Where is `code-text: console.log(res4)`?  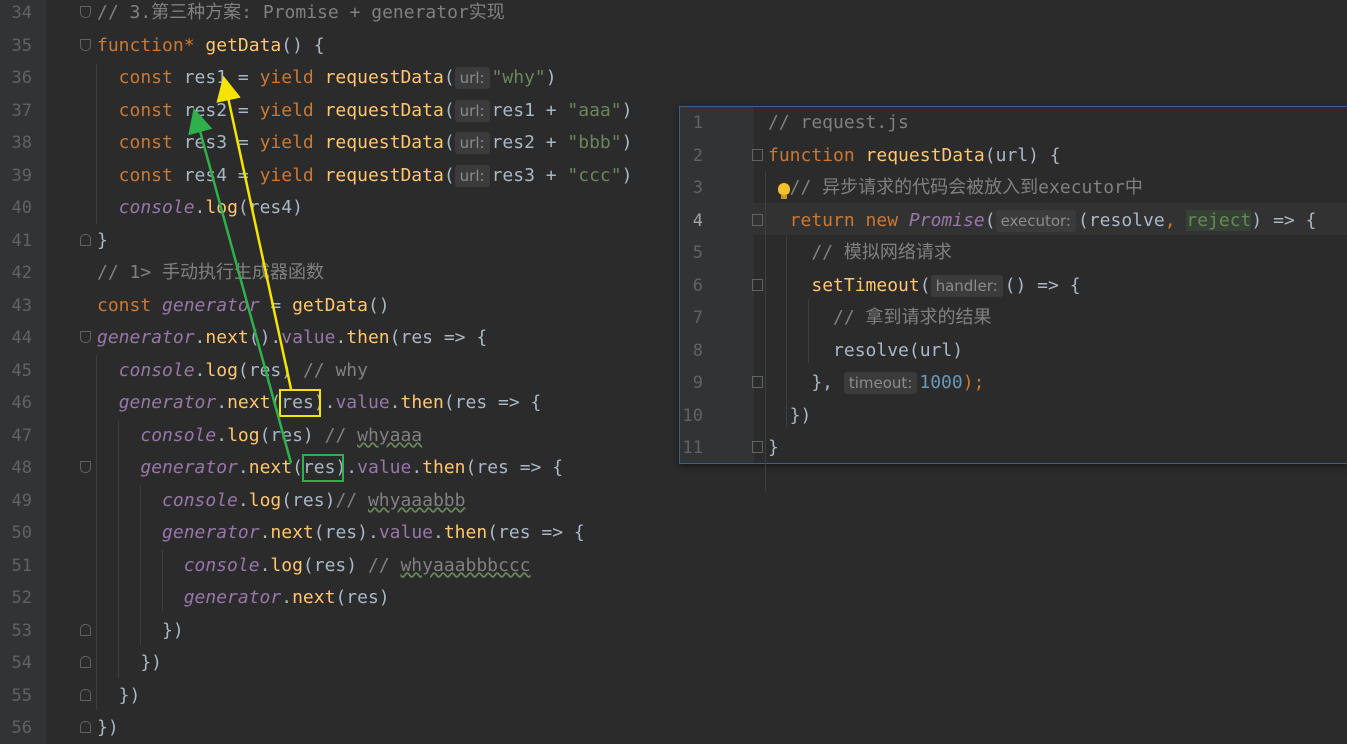
code-text: console.log(res4) is located at coordinates (200, 208).